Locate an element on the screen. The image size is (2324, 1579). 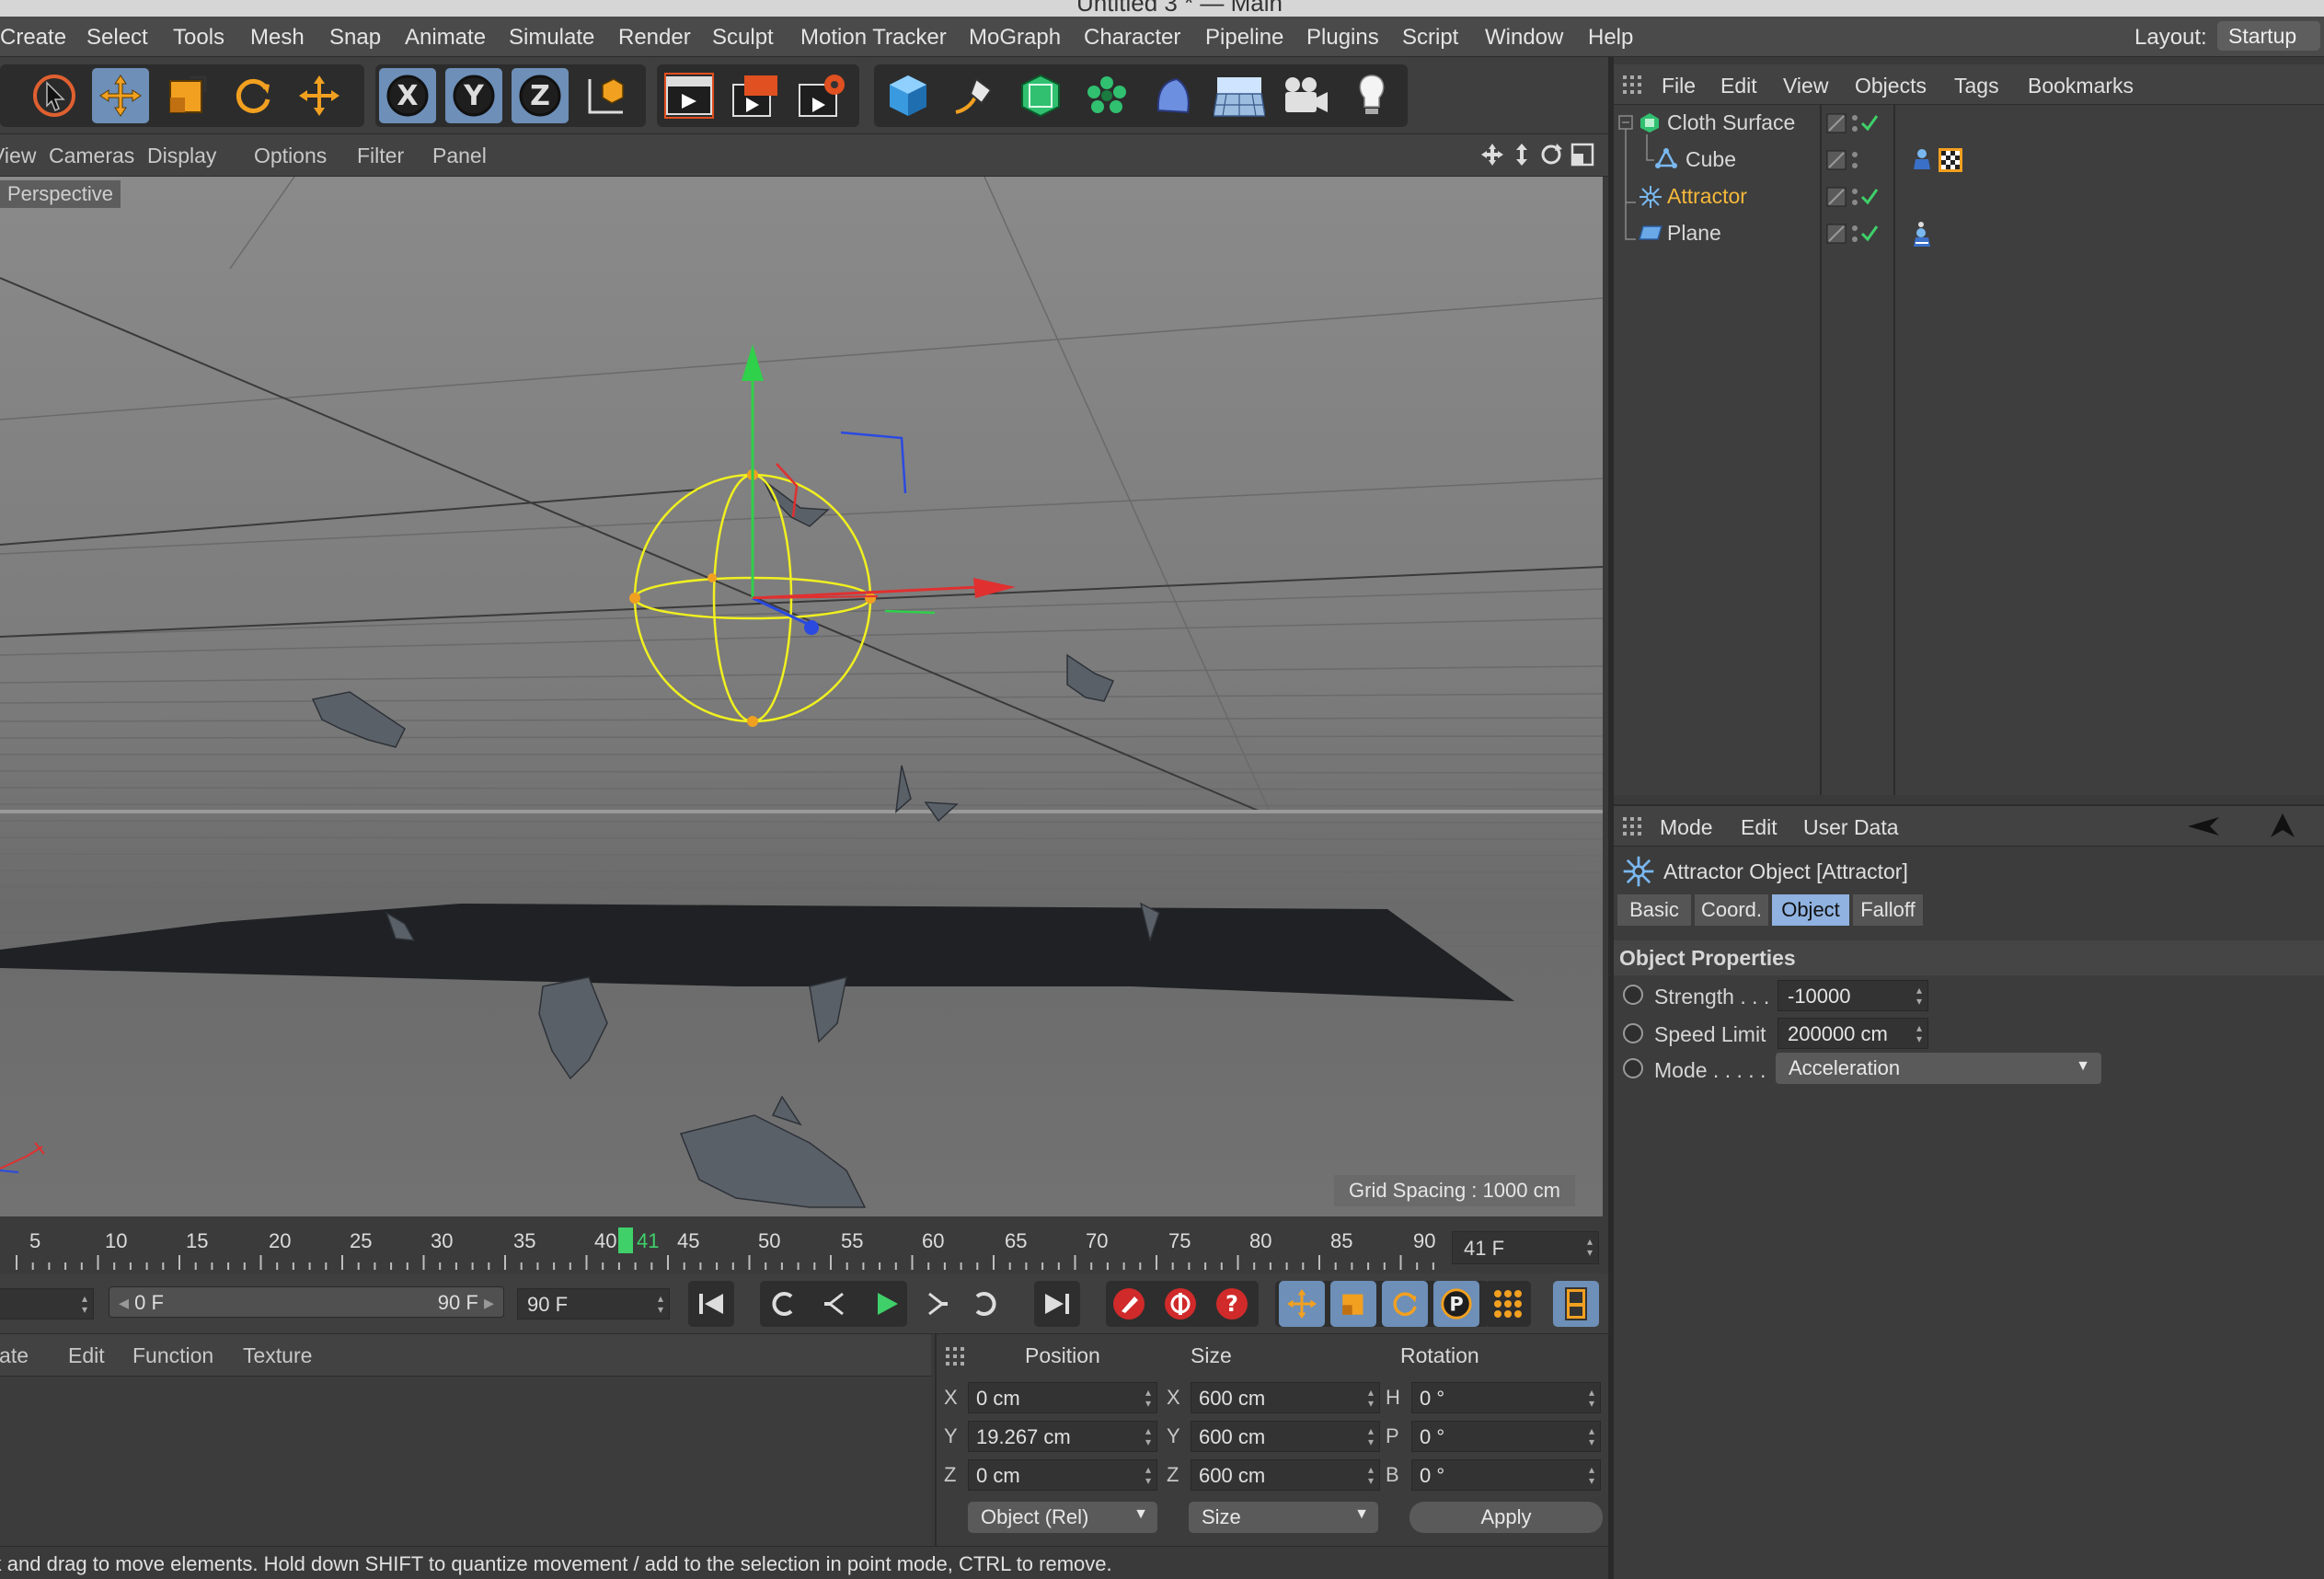
viewport-menu-panel: Panel is located at coordinates (459, 156).